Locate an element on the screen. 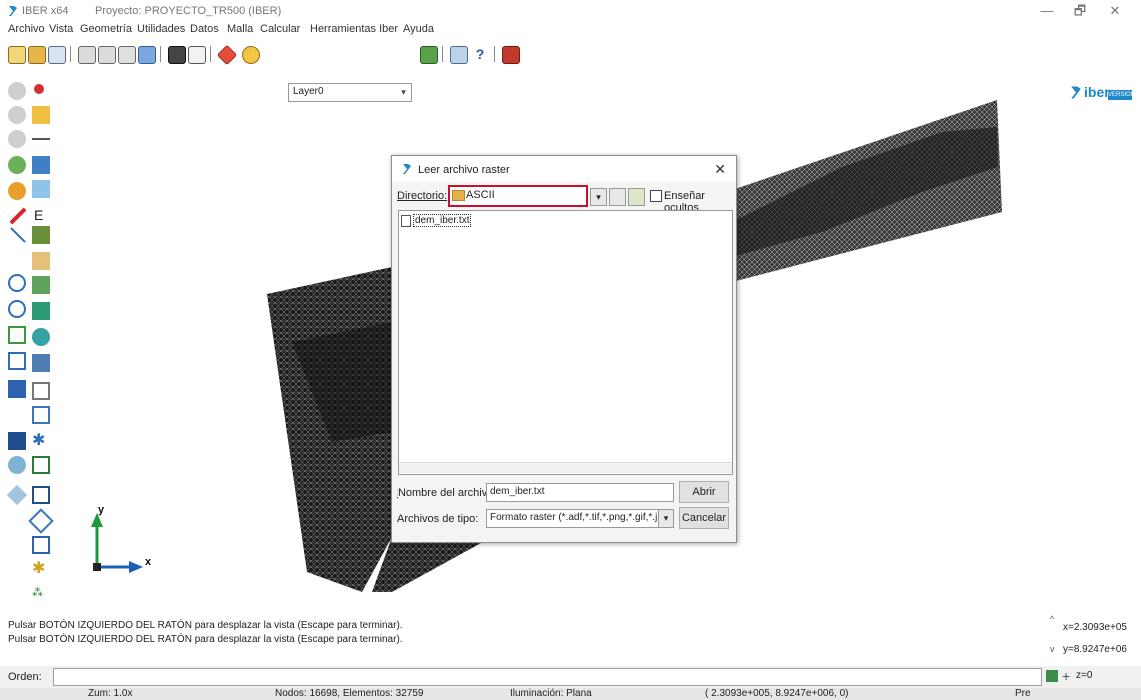 This screenshot has height=700, width=1141. render-icon is located at coordinates (227, 55).